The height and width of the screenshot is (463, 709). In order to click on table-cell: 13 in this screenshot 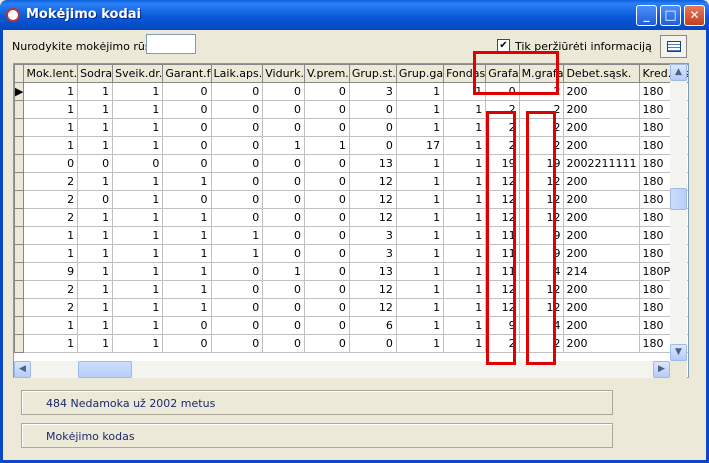, I will do `click(372, 271)`.